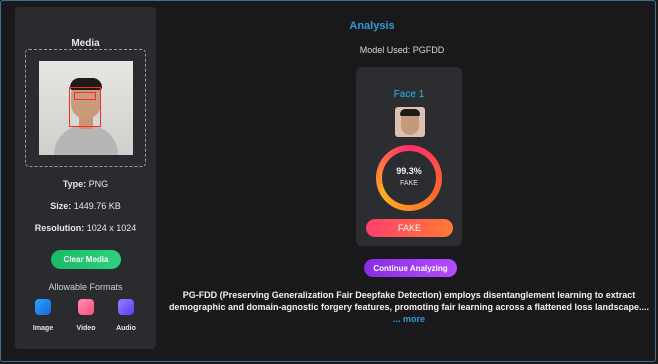 This screenshot has width=658, height=364. I want to click on type-value: PNG, so click(98, 184).